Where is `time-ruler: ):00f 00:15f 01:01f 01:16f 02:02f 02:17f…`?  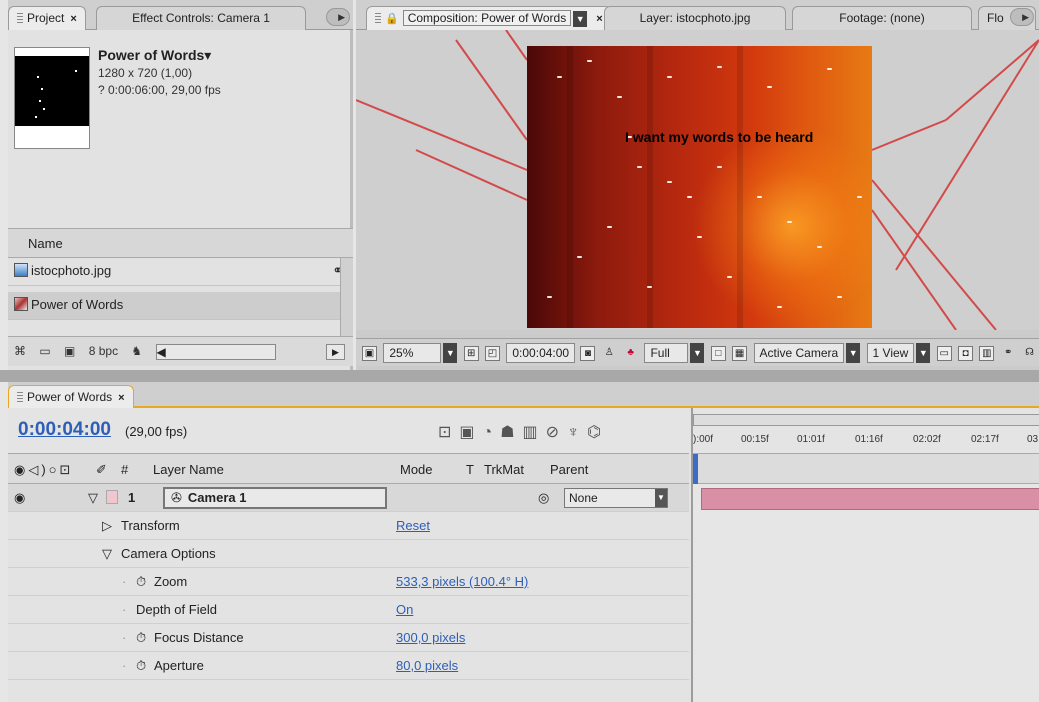 time-ruler: ):00f 00:15f 01:01f 01:16f 02:02f 02:17f… is located at coordinates (866, 431).